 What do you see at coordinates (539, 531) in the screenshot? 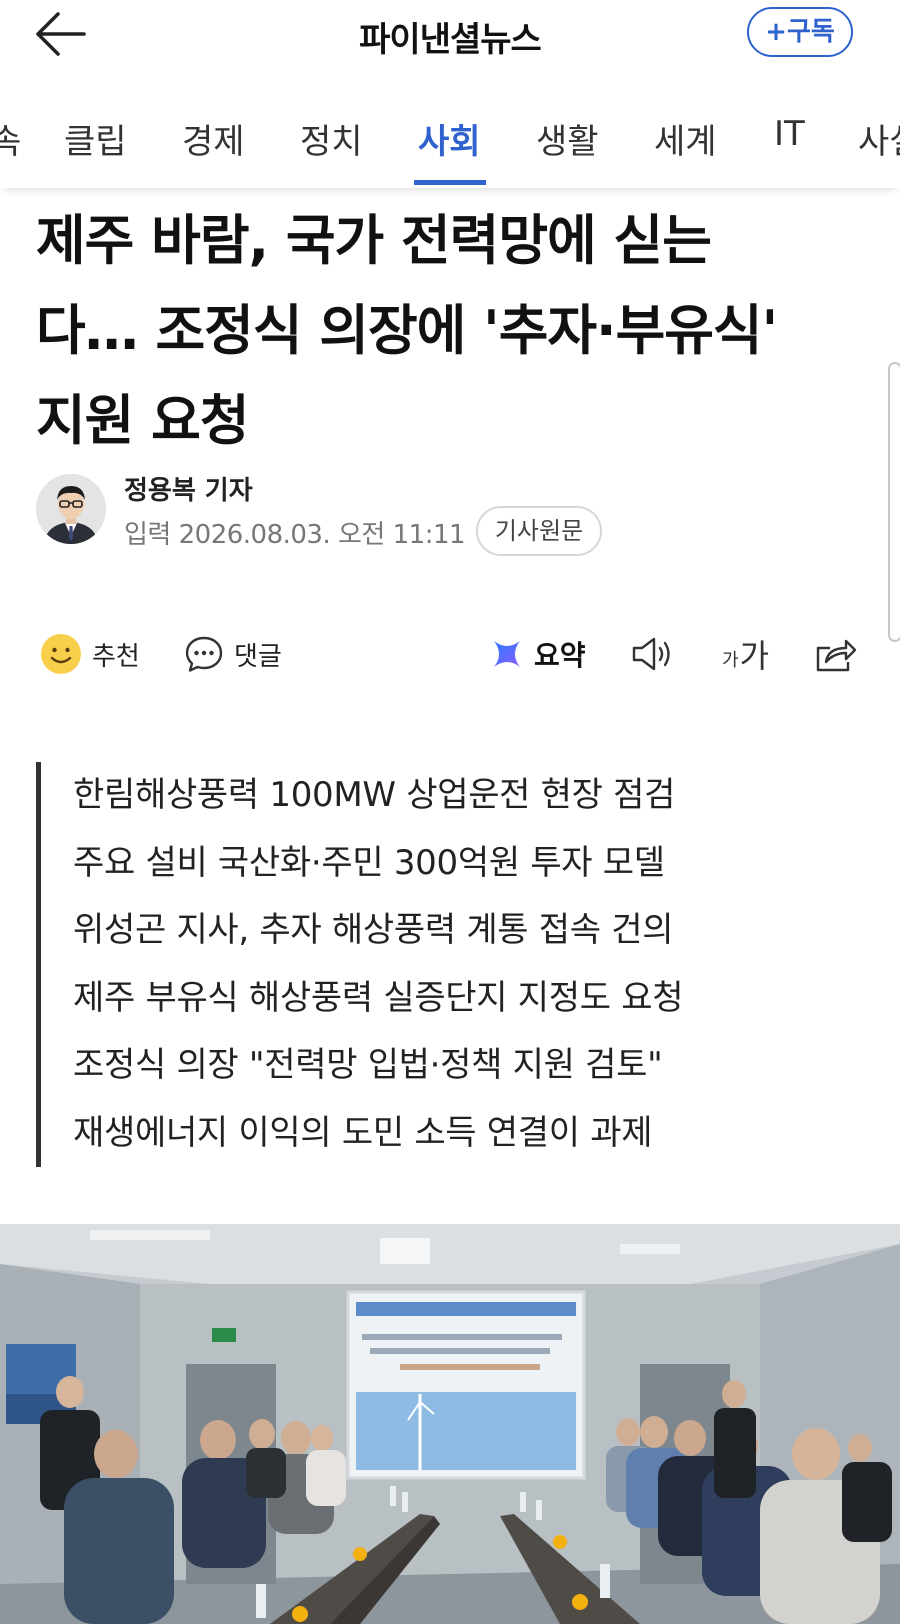
I see `original-article-button: 기사원문` at bounding box center [539, 531].